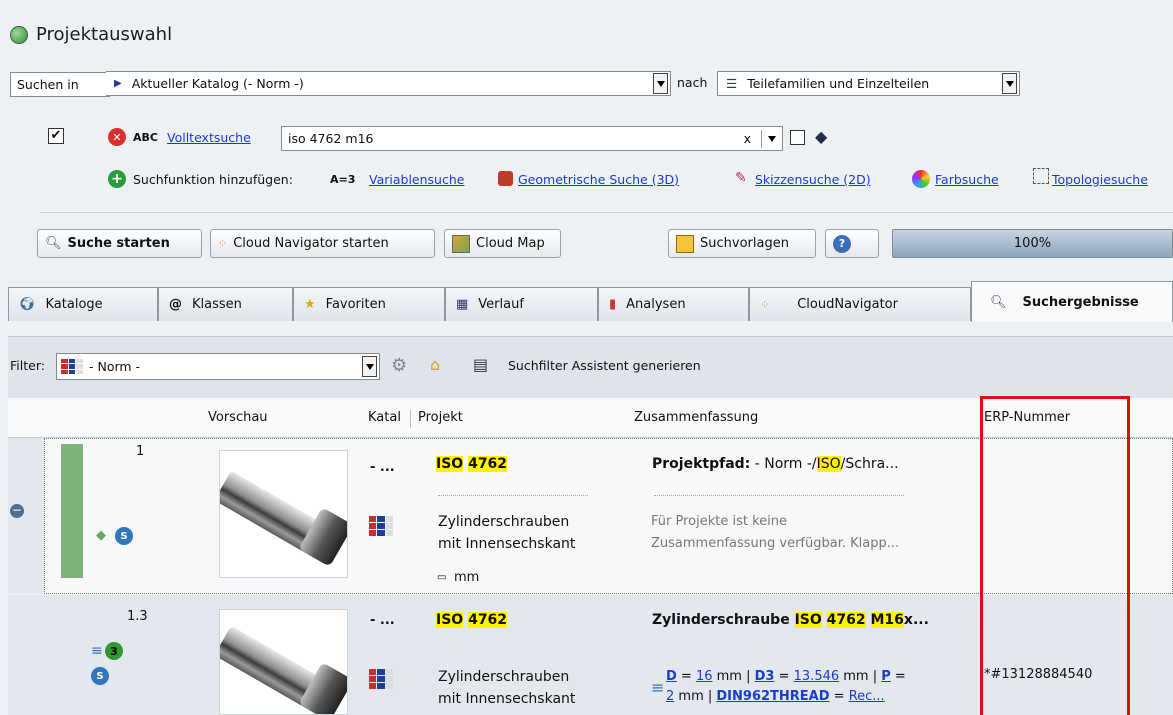 This screenshot has width=1173, height=715. Describe the element at coordinates (732, 83) in the screenshot. I see `list-icon: ☰` at that location.